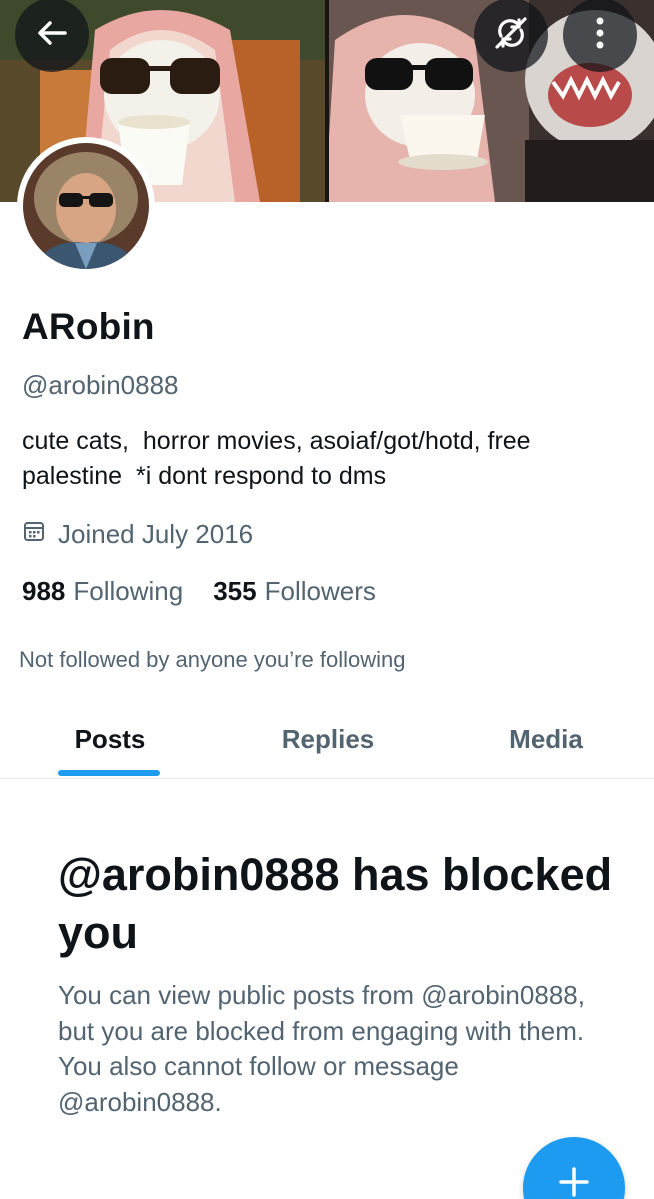 The height and width of the screenshot is (1199, 654). I want to click on following-link: 988 Following, so click(102, 591).